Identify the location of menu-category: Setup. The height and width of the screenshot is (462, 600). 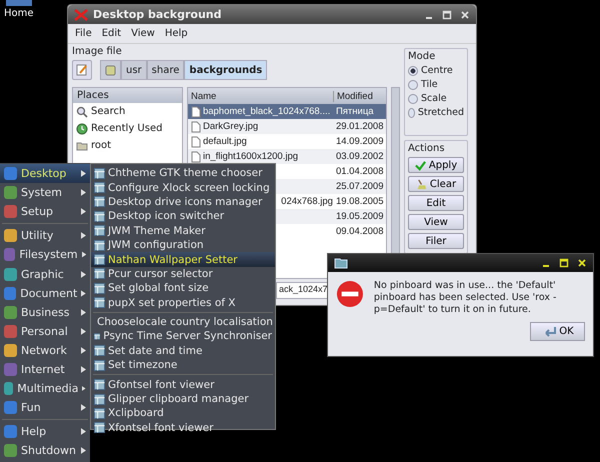
(45, 212).